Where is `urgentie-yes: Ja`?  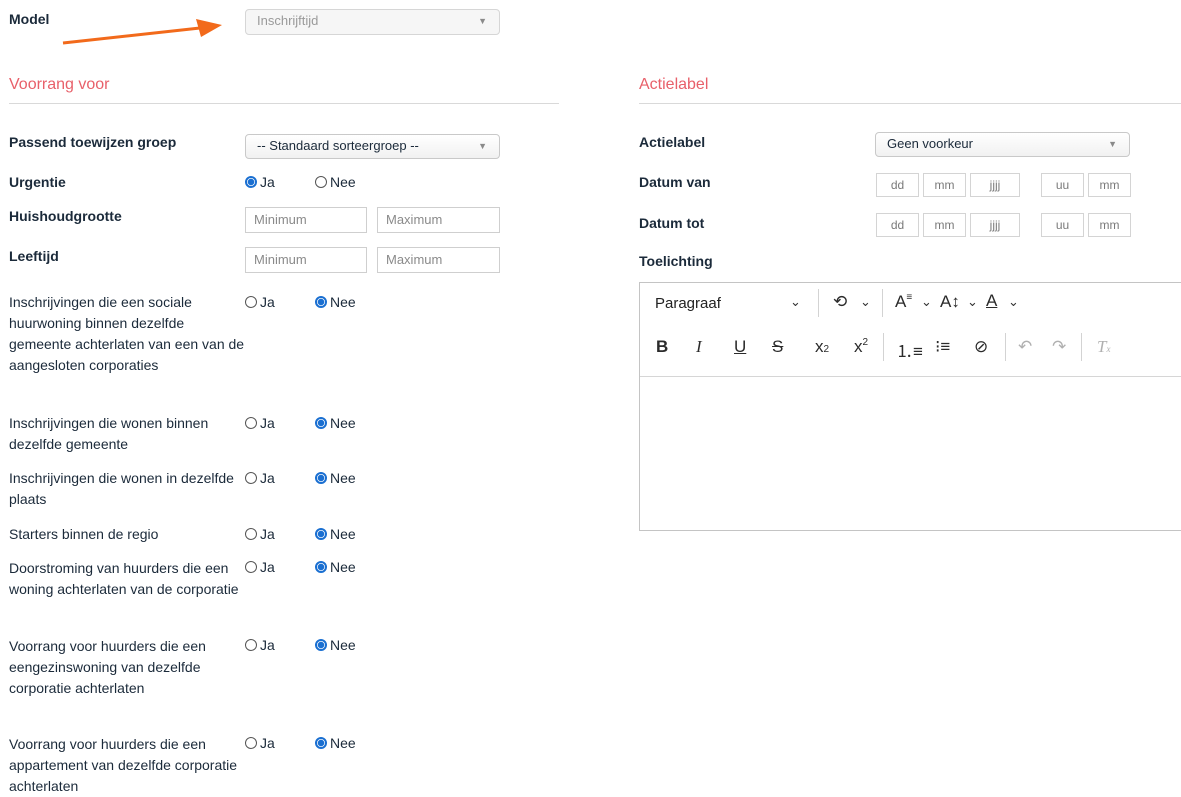
urgentie-yes: Ja is located at coordinates (260, 181).